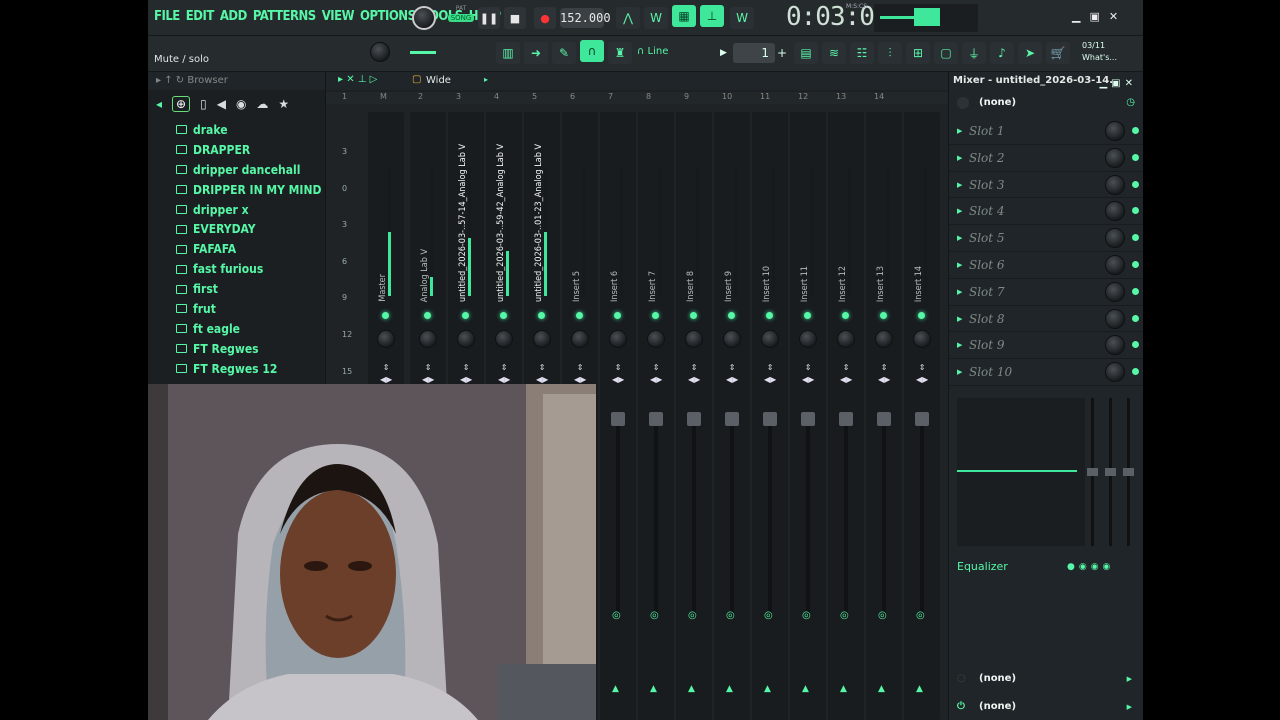 This screenshot has width=1280, height=720. I want to click on browser-nav-icons: ▸ ↑ ↻, so click(171, 80).